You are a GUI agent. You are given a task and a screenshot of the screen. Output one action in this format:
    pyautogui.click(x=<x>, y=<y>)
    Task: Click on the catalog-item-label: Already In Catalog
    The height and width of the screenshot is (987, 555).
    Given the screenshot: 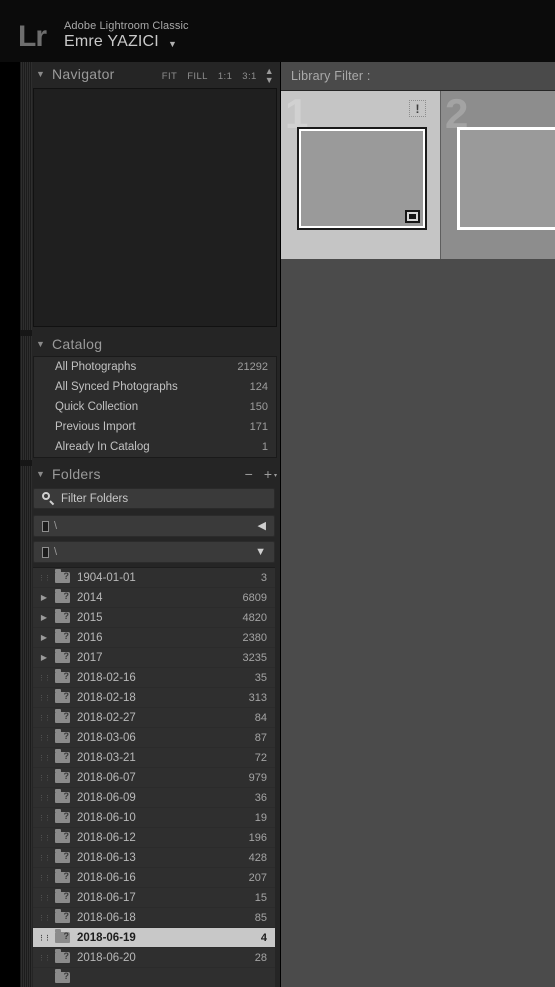 What is the action you would take?
    pyautogui.click(x=102, y=447)
    